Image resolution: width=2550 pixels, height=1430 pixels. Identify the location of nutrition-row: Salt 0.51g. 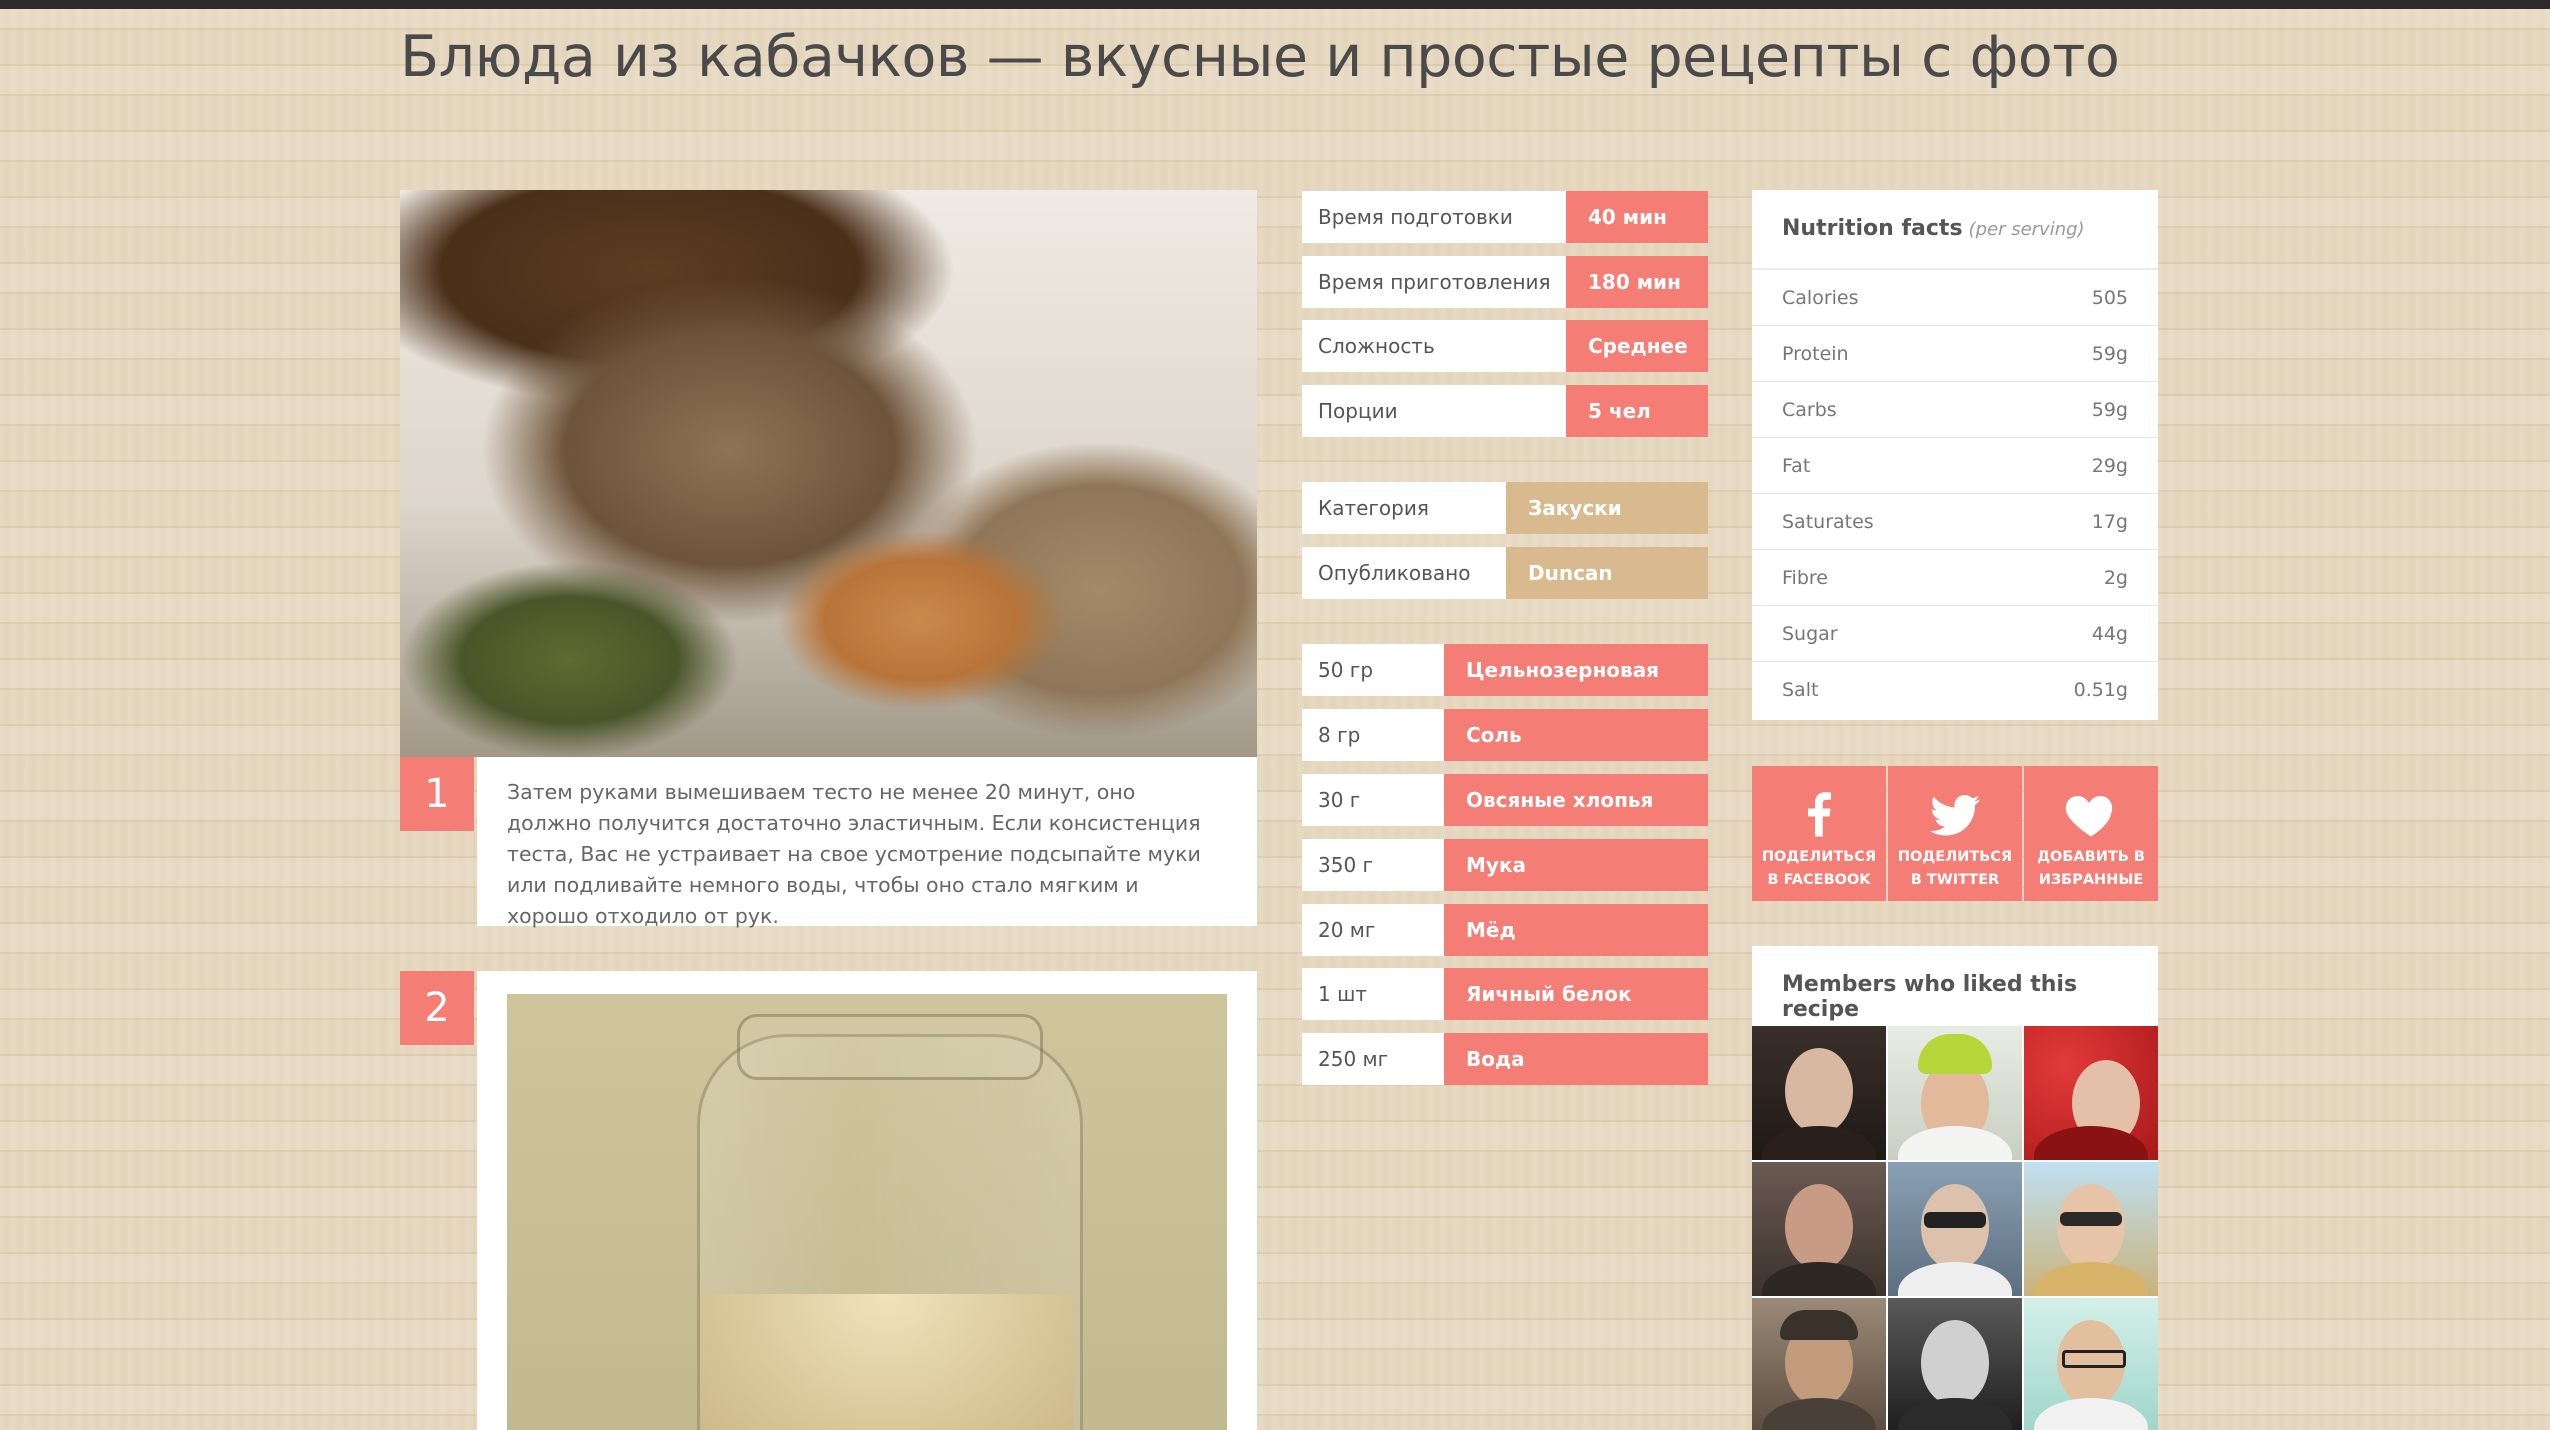
(1955, 690).